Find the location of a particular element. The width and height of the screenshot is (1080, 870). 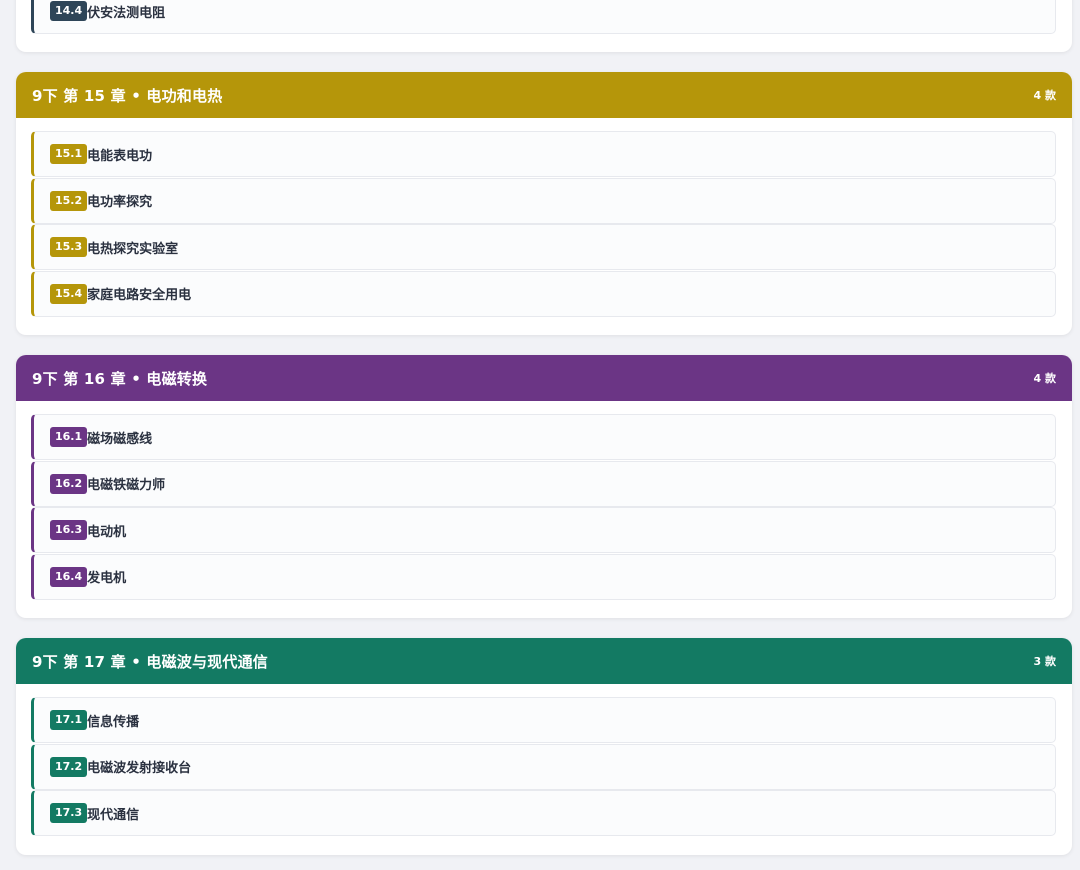

lesson-title: 电磁波发射接收台 is located at coordinates (139, 768).